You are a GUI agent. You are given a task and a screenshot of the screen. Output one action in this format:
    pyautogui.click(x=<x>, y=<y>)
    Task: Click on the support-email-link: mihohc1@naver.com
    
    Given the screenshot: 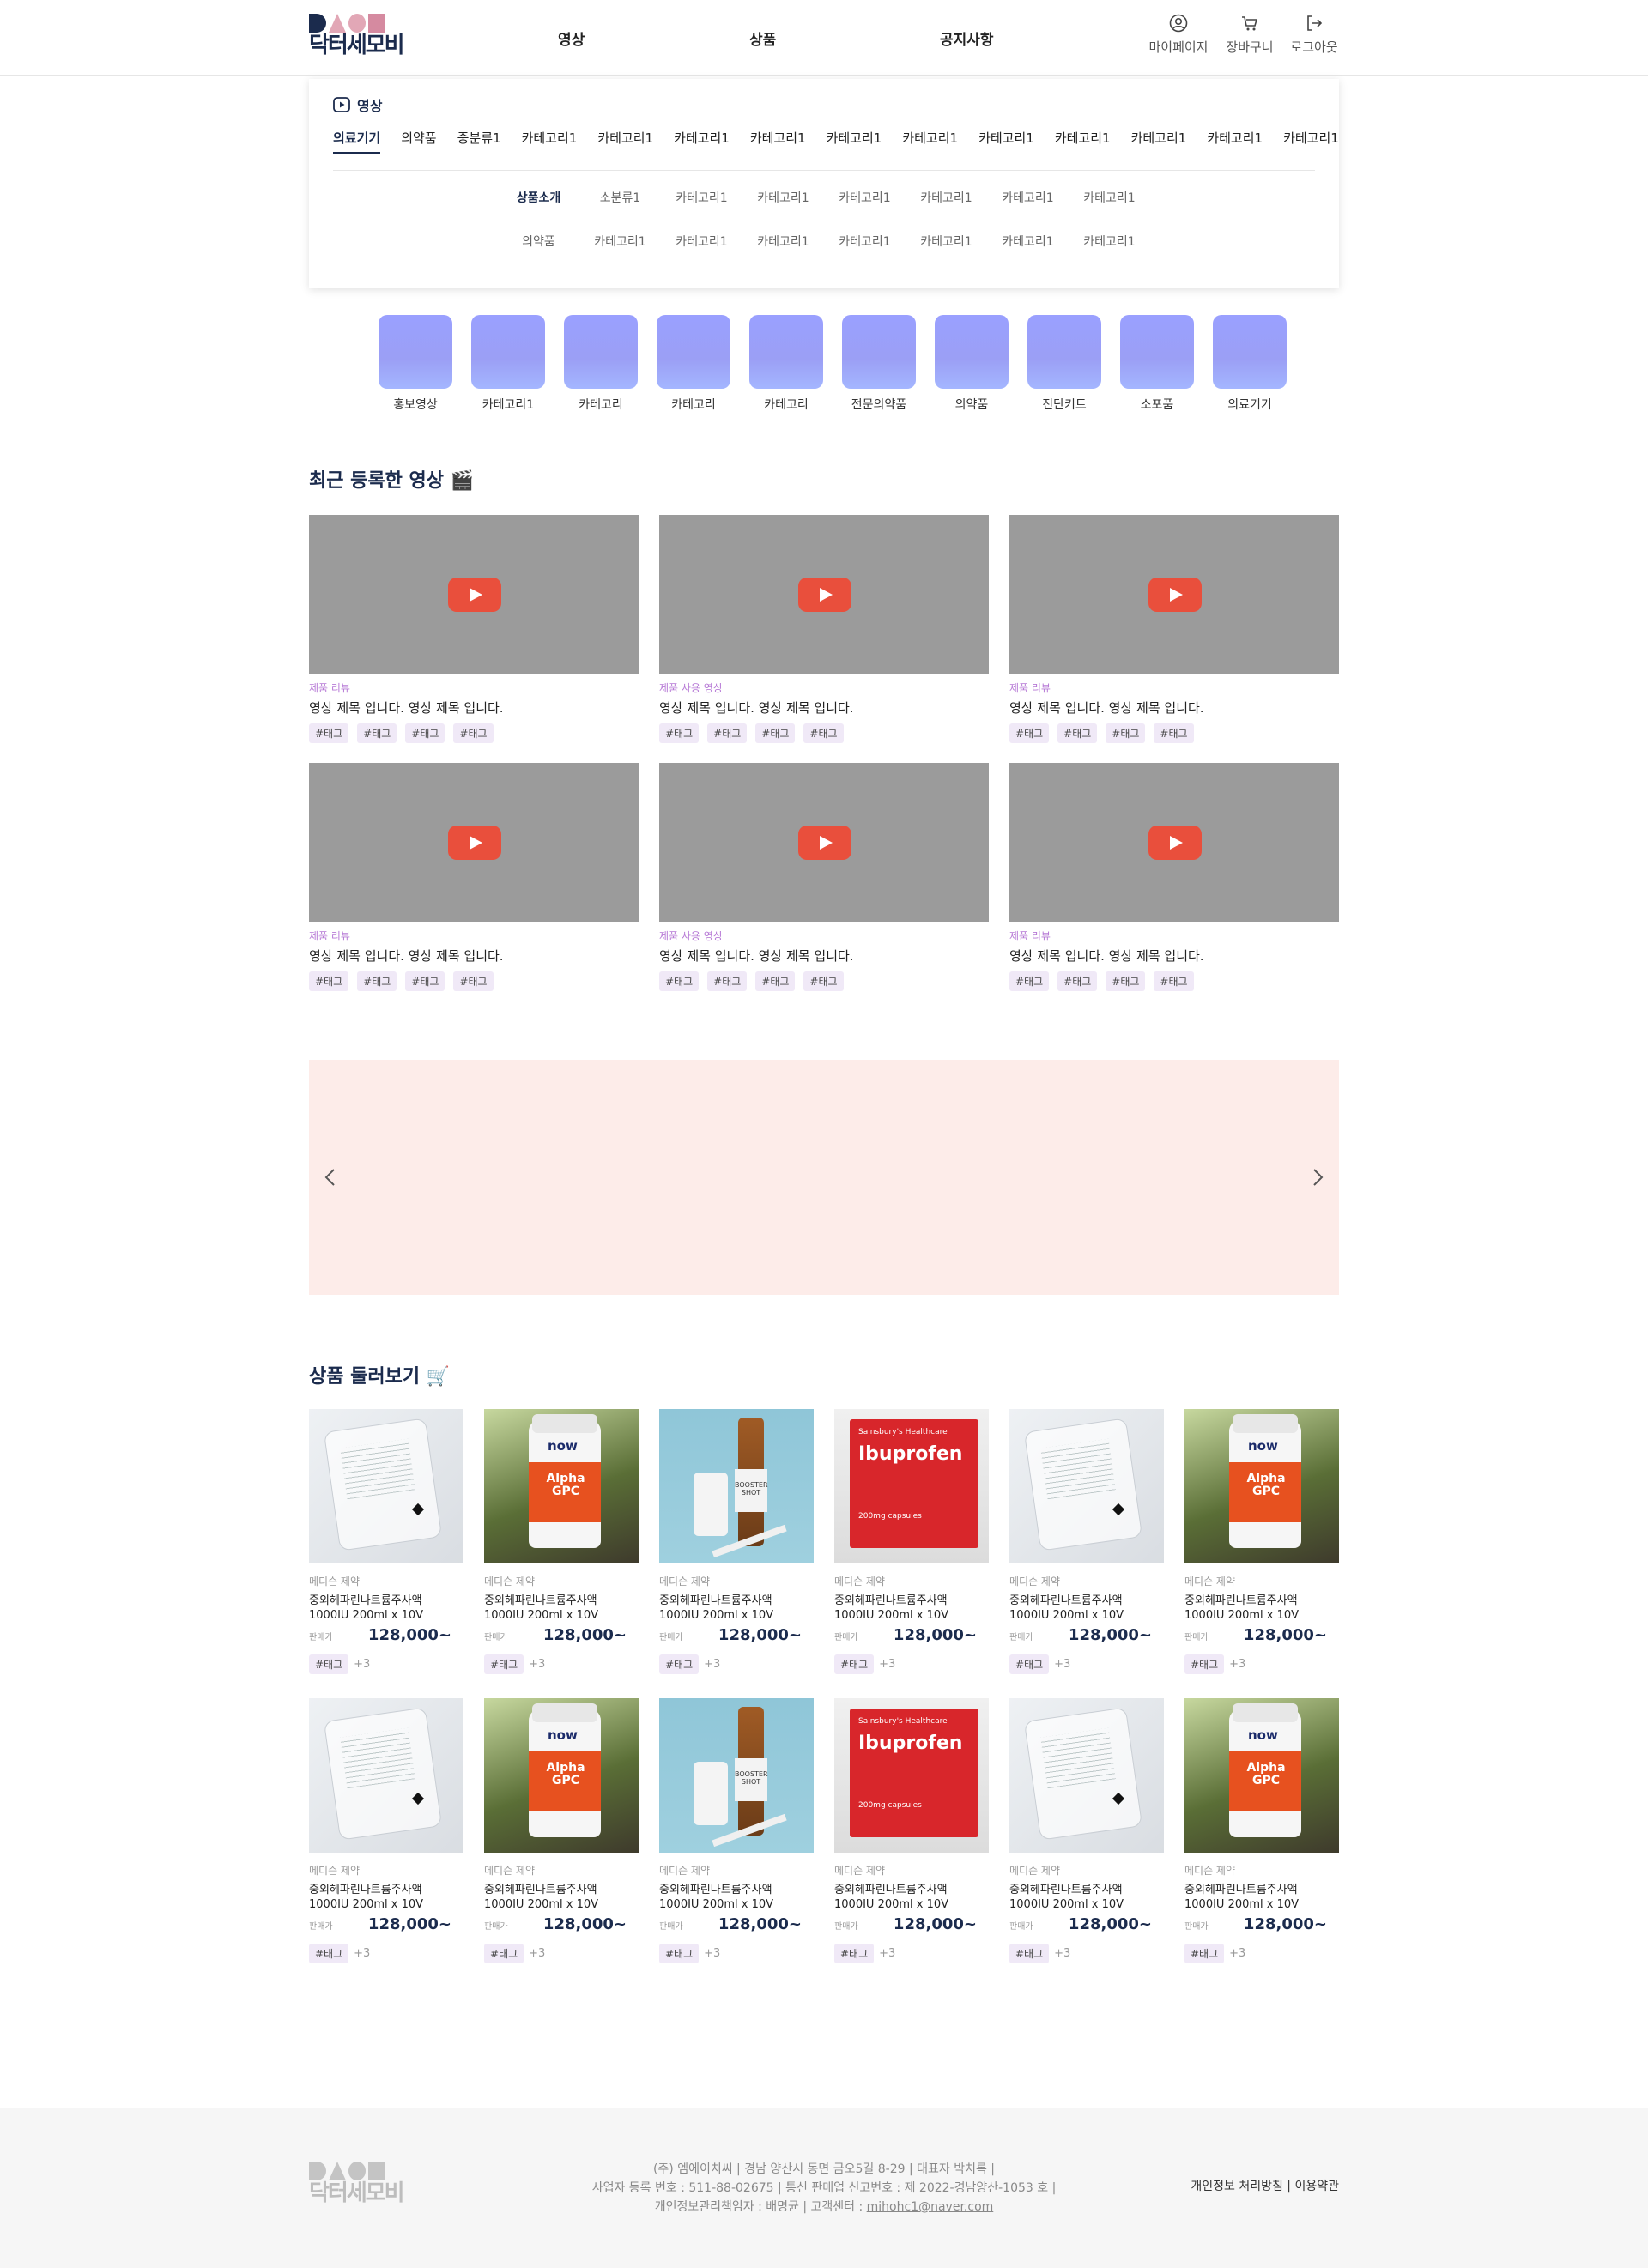 What is the action you would take?
    pyautogui.click(x=930, y=2207)
    